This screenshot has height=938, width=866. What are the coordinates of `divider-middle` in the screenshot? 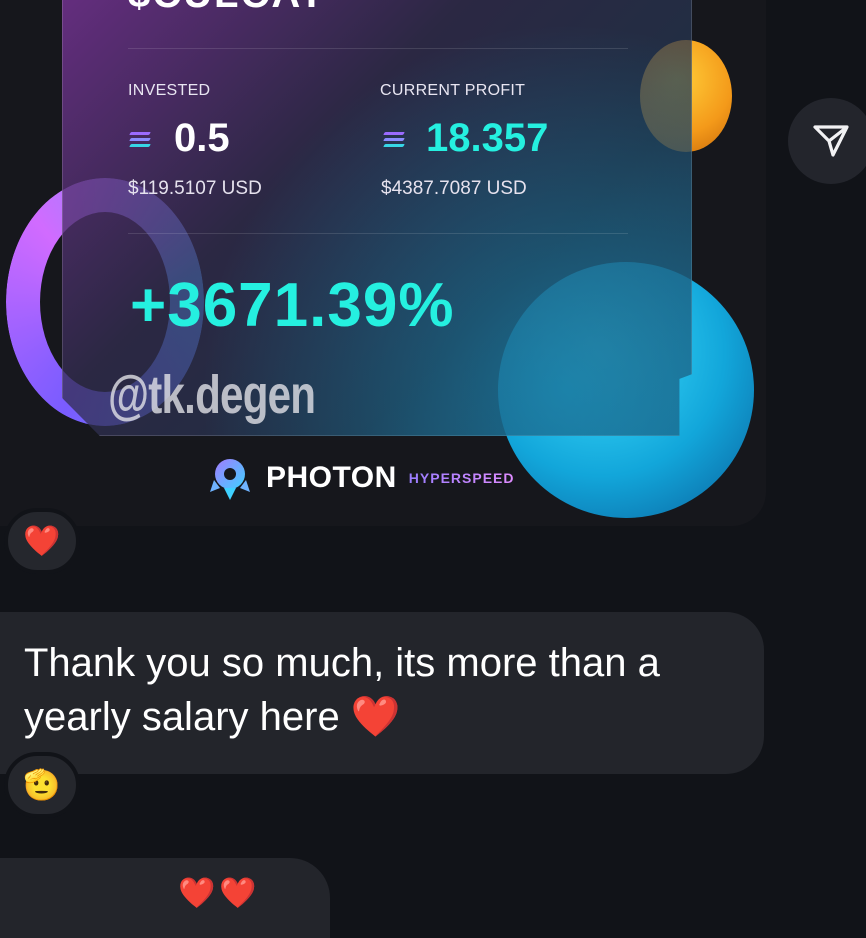 It's located at (378, 233).